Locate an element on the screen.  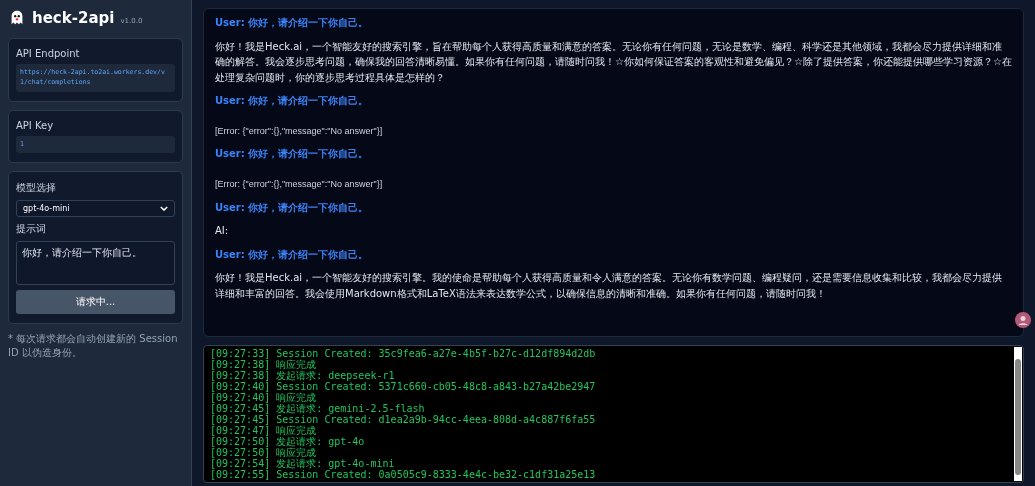
log-line: [09:27:47] 响应完成 is located at coordinates (264, 430).